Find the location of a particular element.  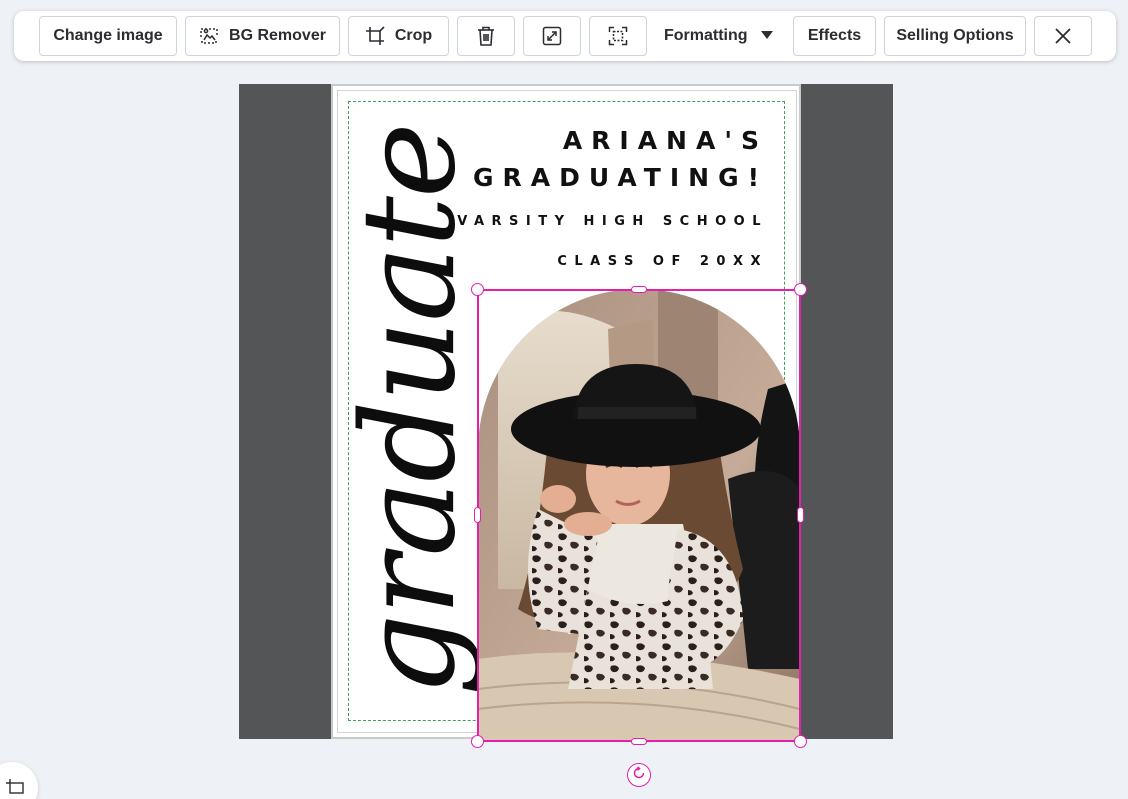

expand-button is located at coordinates (552, 36).